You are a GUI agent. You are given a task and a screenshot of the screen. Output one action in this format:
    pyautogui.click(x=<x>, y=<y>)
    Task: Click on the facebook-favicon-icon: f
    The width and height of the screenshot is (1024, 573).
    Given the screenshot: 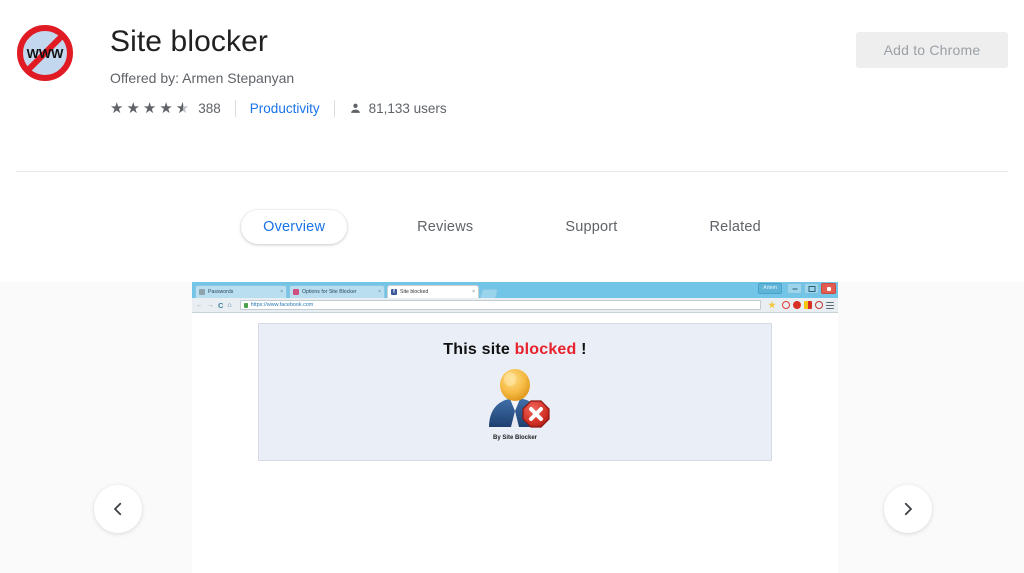 What is the action you would take?
    pyautogui.click(x=394, y=292)
    